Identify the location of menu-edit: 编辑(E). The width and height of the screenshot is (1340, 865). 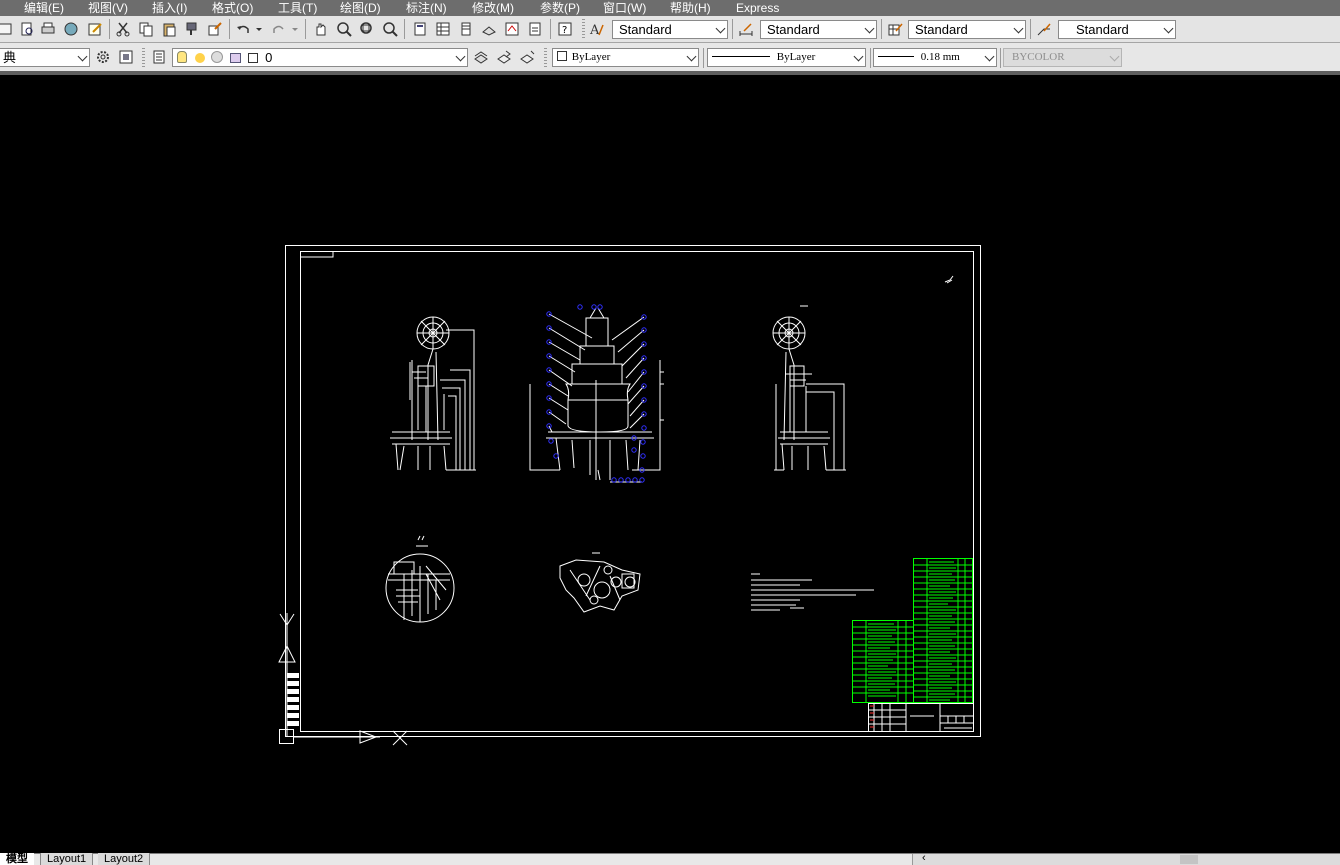
(44, 8).